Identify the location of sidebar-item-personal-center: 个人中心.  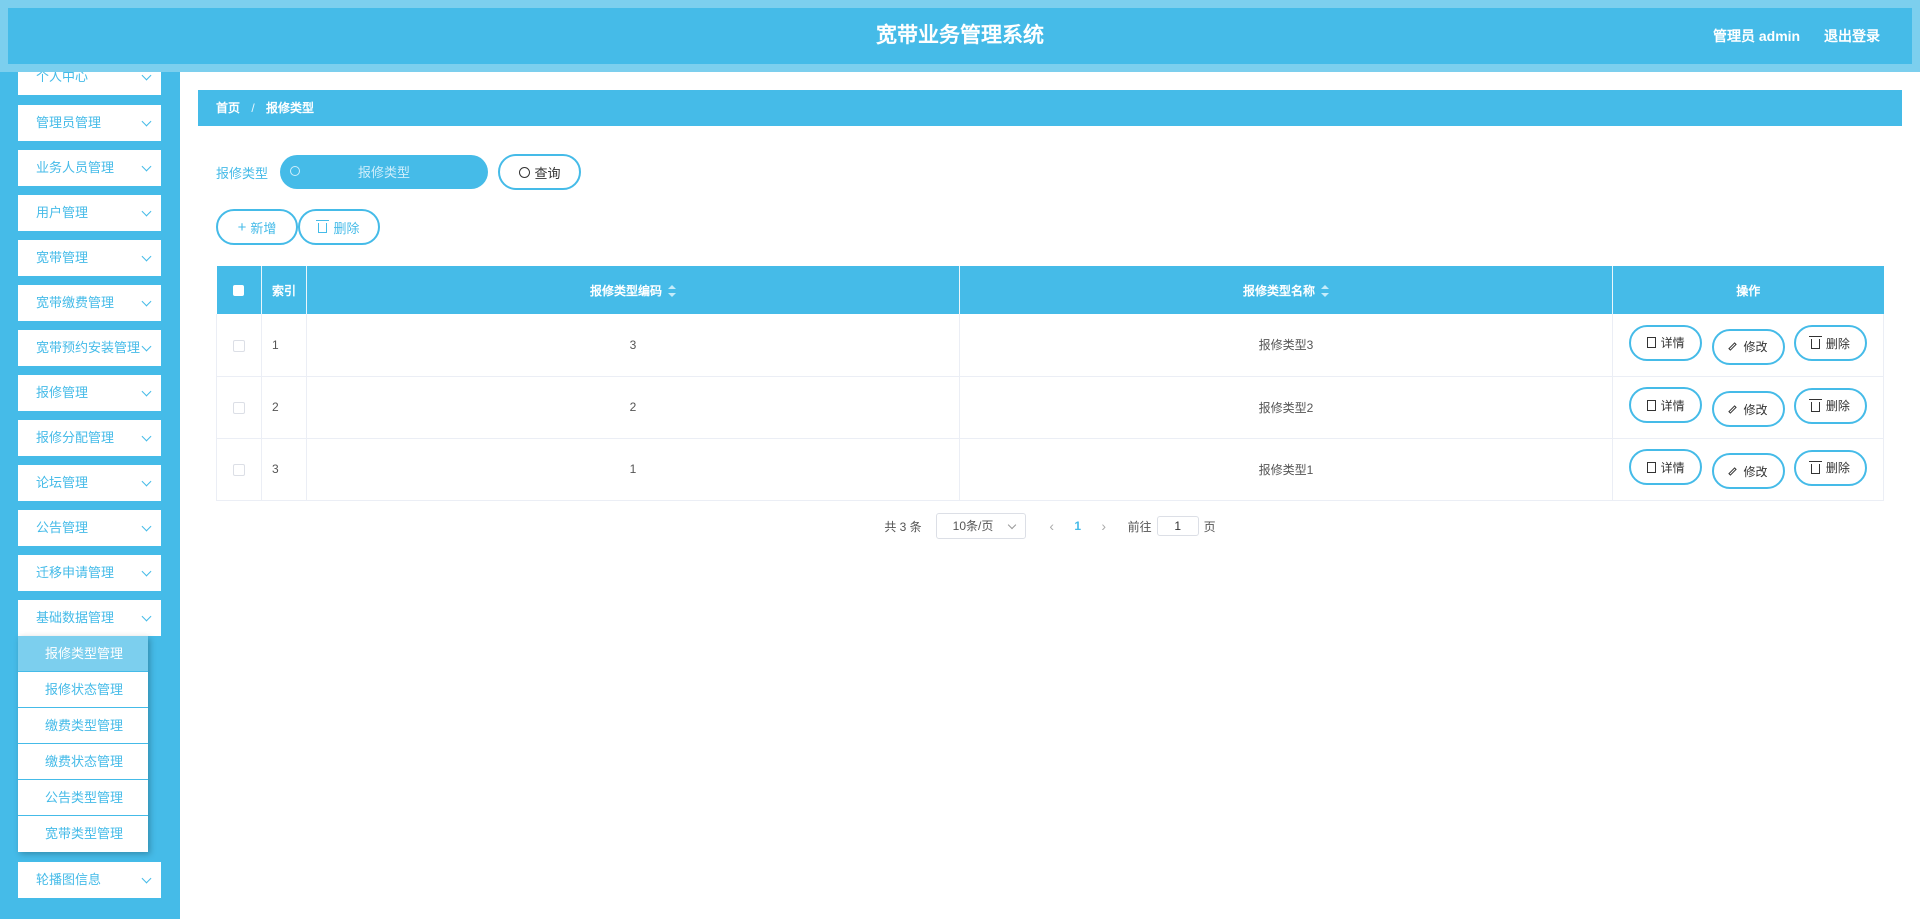
(89, 83).